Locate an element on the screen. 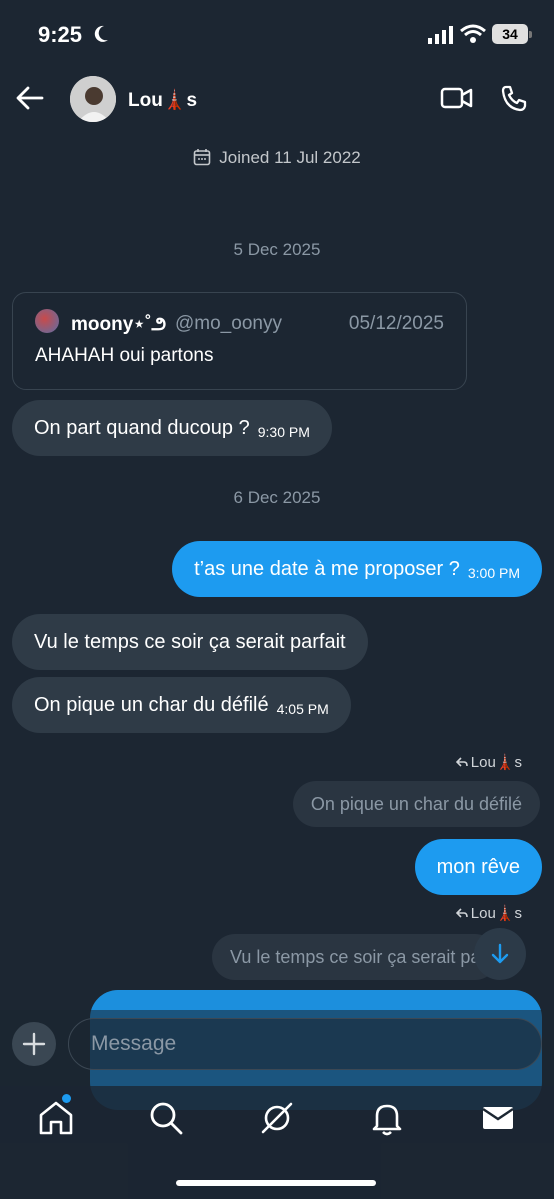 Image resolution: width=554 pixels, height=1199 pixels. message-input is located at coordinates (305, 1044).